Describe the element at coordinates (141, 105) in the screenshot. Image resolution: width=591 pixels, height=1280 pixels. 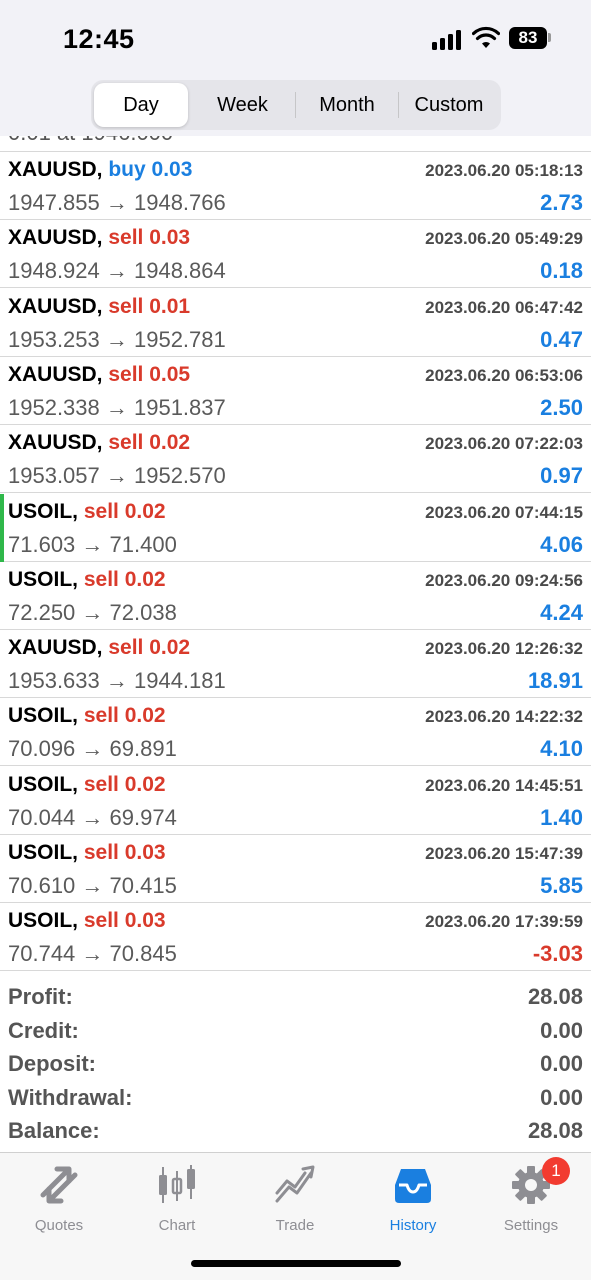
I see `tab-day: Day` at that location.